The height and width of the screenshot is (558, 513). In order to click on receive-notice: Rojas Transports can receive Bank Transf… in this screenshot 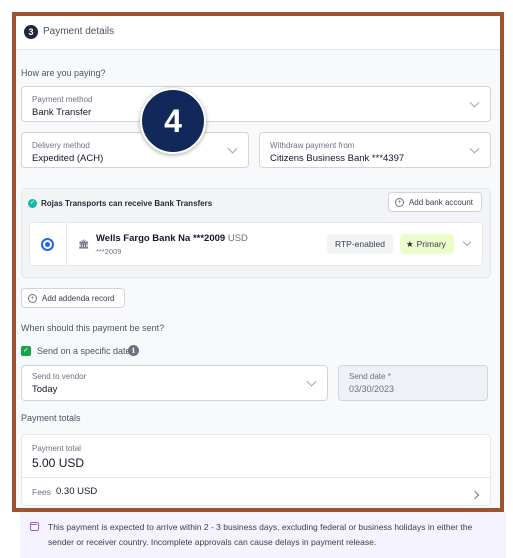, I will do `click(127, 203)`.